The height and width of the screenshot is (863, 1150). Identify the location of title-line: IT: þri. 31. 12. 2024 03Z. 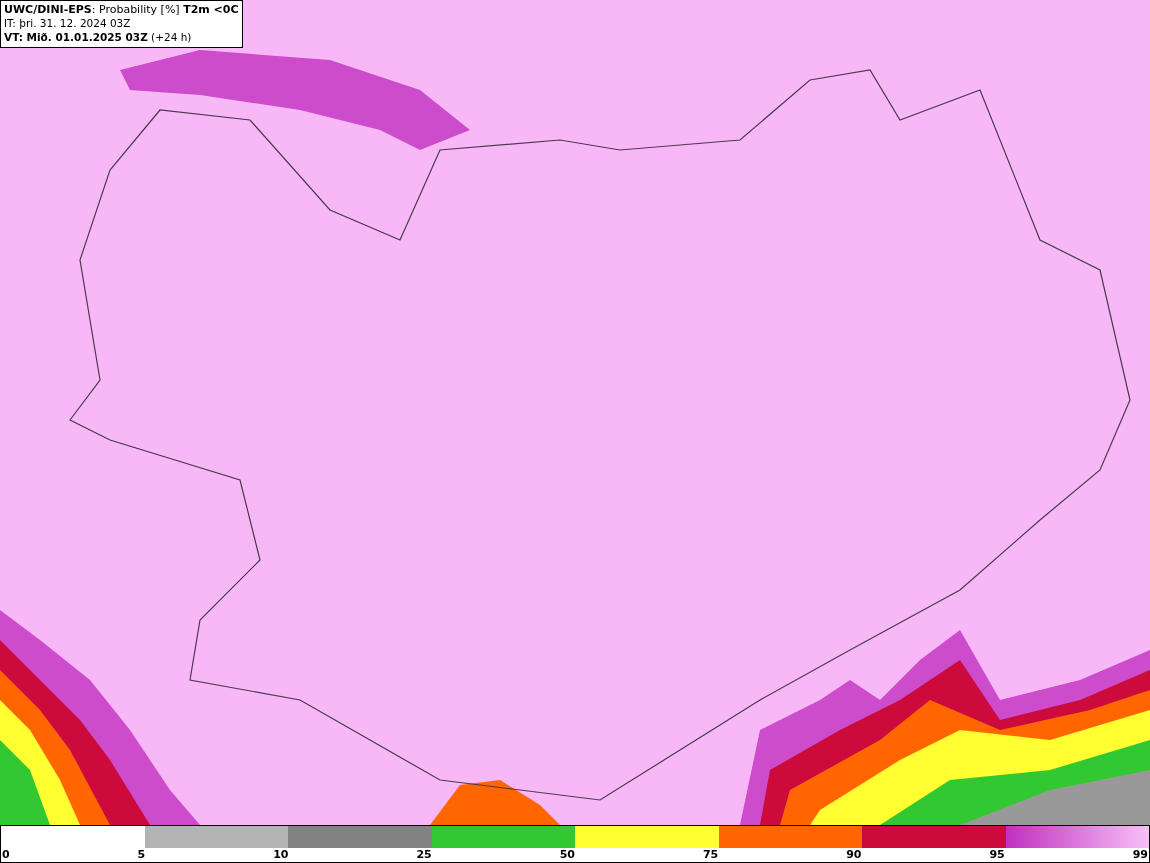
(68, 24).